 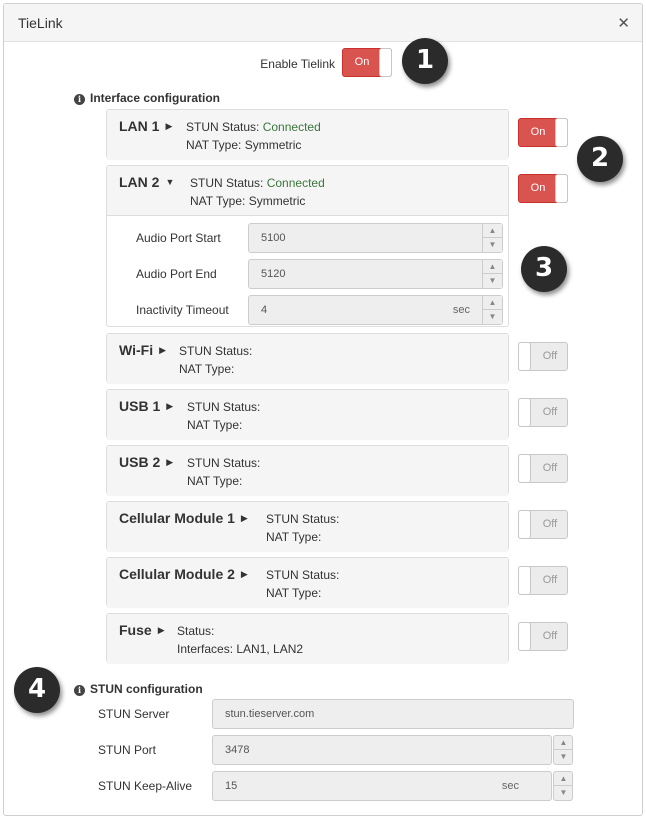 I want to click on audio-port-end-input: 5120 ▲ ▼, so click(x=375, y=274).